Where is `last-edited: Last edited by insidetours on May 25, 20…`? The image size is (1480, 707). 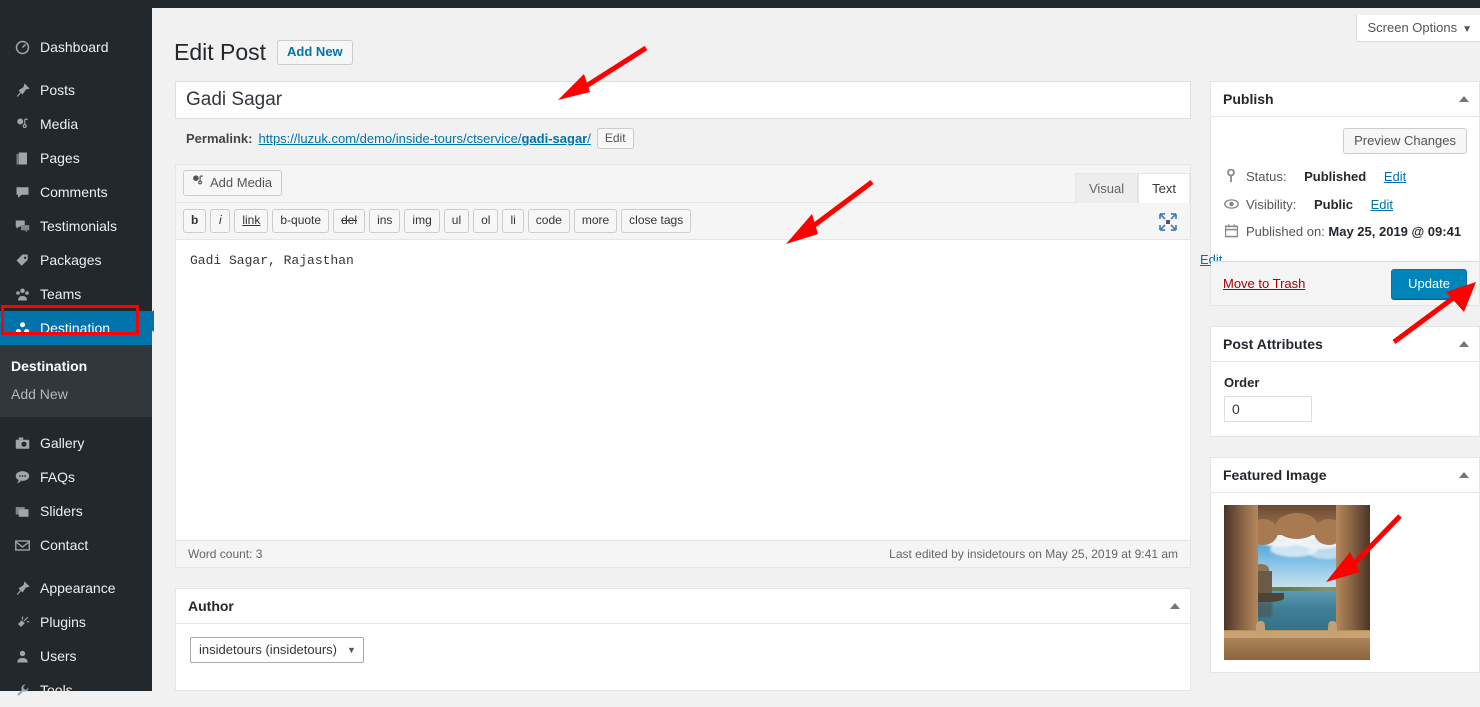
last-edited: Last edited by insidetours on May 25, 20… is located at coordinates (1033, 554).